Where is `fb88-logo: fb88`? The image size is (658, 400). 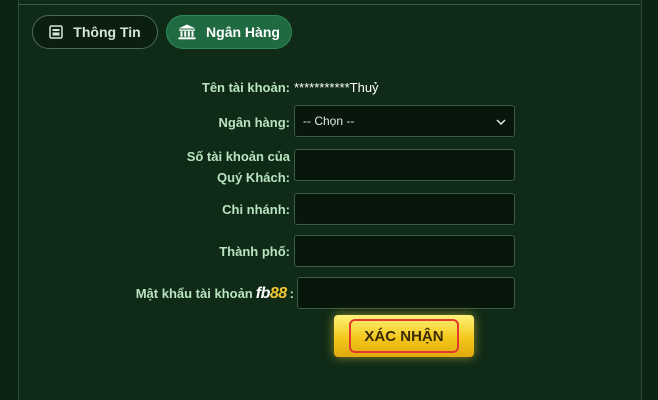 fb88-logo: fb88 is located at coordinates (271, 293).